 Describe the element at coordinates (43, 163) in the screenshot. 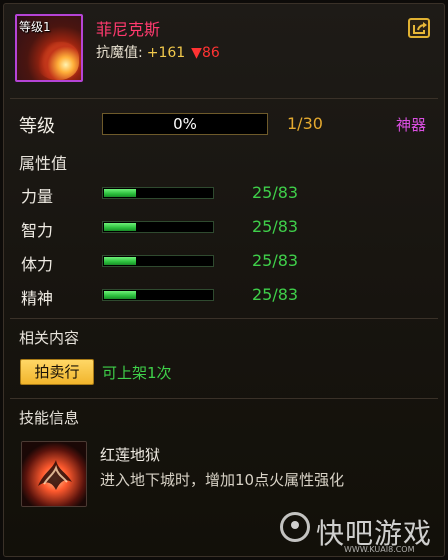

I see `attributes-title: 属性值` at that location.